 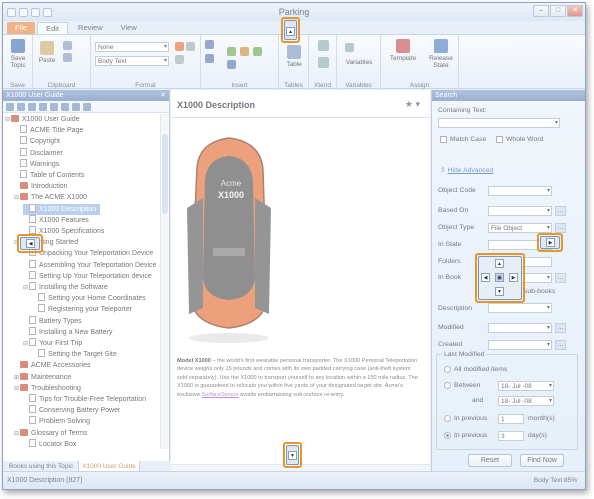 What do you see at coordinates (231, 64) in the screenshot?
I see `insert-note-icon` at bounding box center [231, 64].